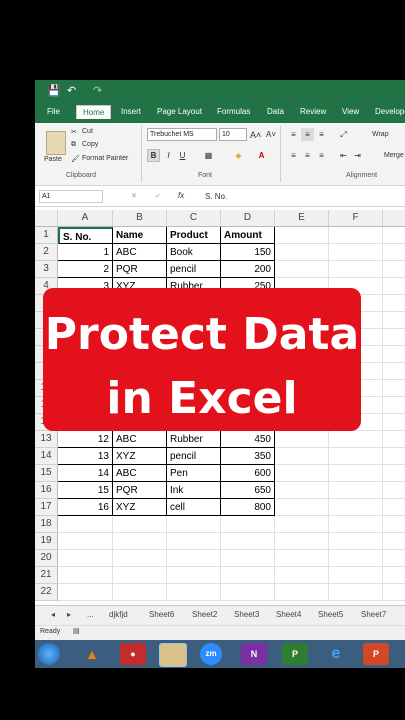 Image resolution: width=405 pixels, height=720 pixels. I want to click on tab-review: Review, so click(313, 111).